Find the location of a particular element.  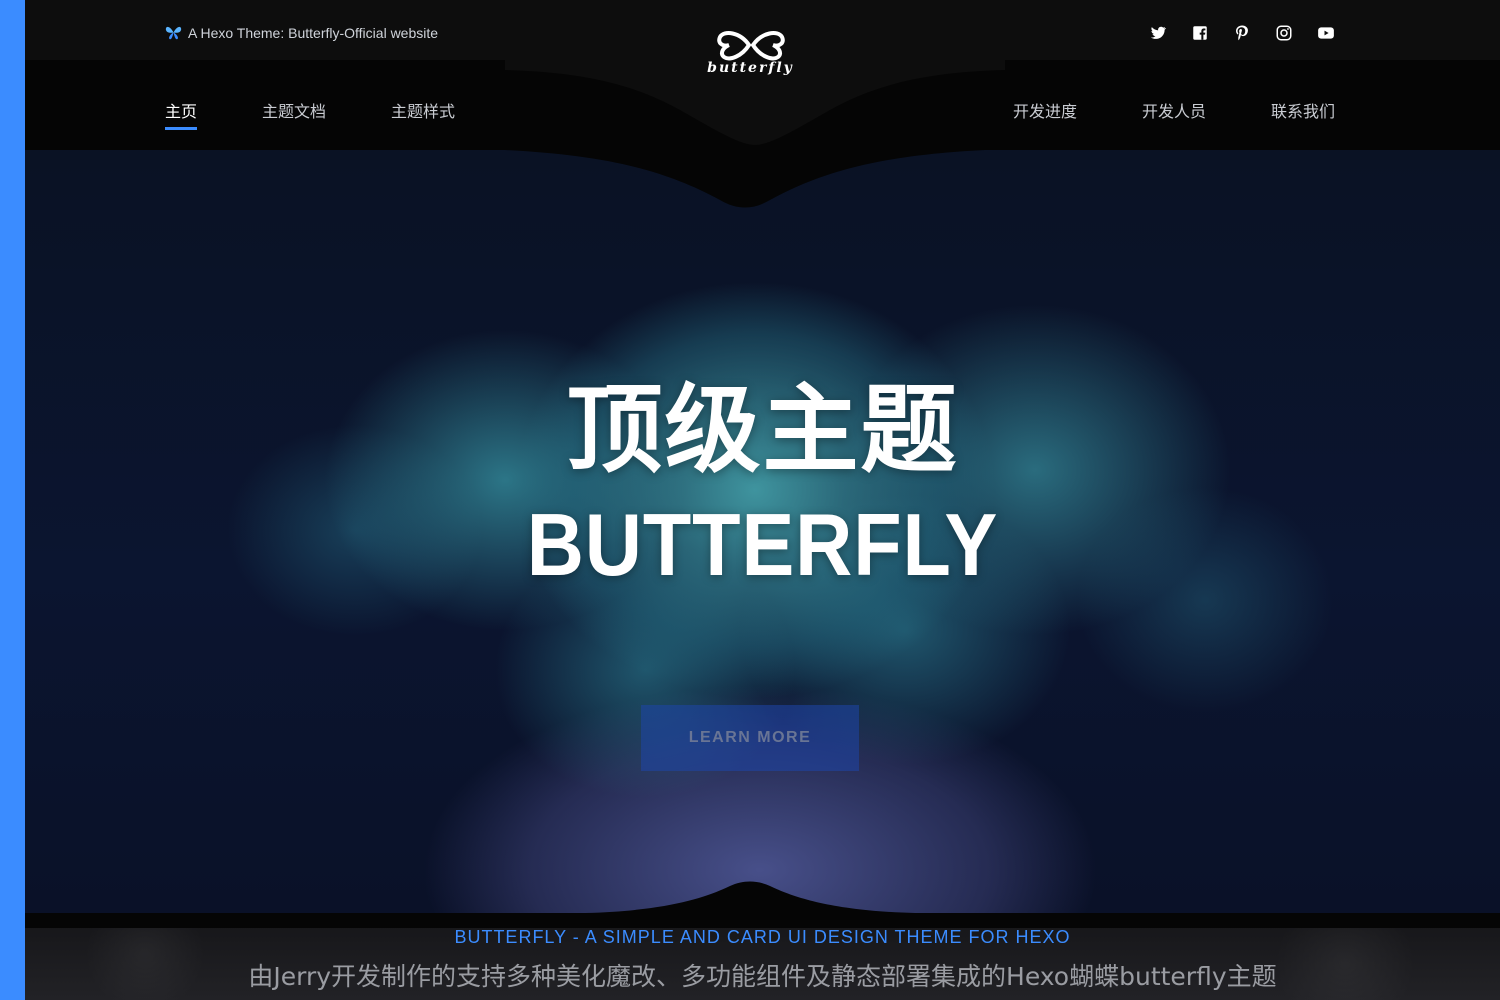

site-tagline: A Hexo Theme: Butterfly-Official website is located at coordinates (301, 32).